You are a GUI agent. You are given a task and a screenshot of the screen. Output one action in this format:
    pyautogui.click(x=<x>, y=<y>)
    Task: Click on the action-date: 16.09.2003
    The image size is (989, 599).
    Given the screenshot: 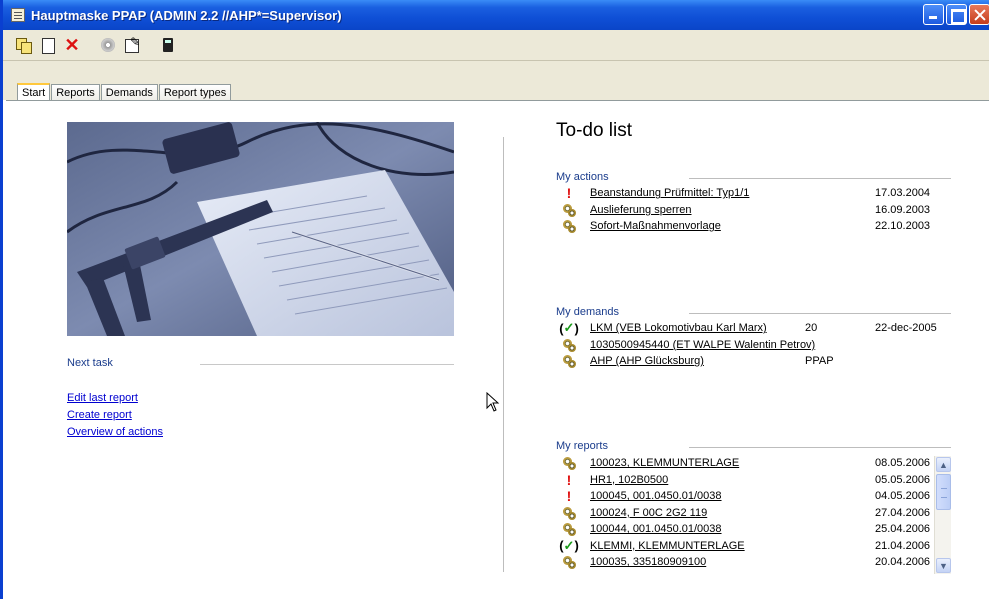 What is the action you would take?
    pyautogui.click(x=903, y=209)
    